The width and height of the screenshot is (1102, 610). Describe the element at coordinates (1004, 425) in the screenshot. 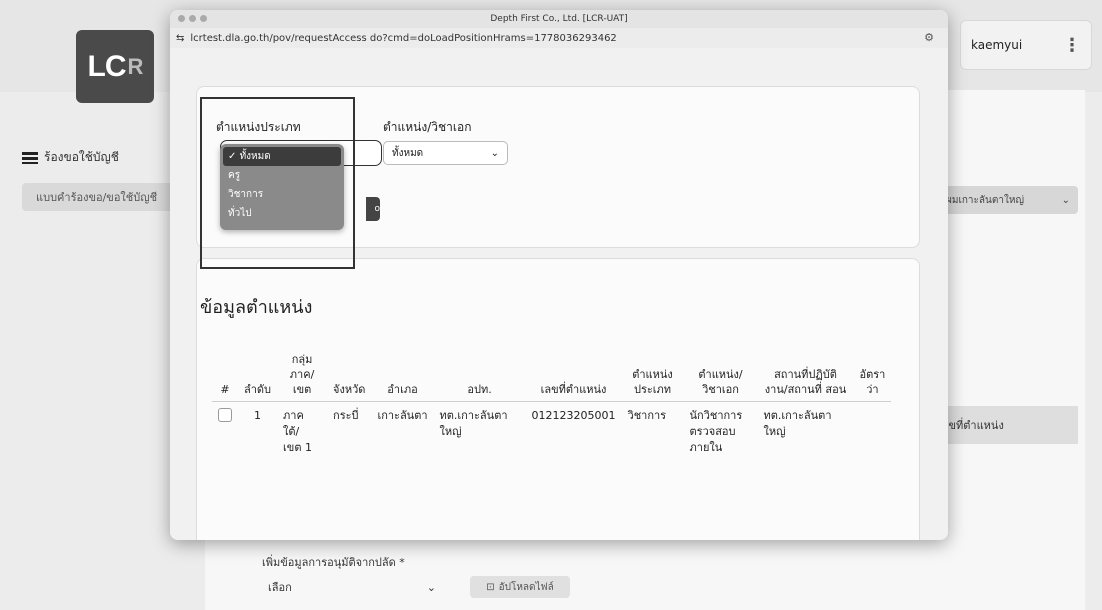

I see `position-number-header: เลขที่ตำแหน่ง` at that location.